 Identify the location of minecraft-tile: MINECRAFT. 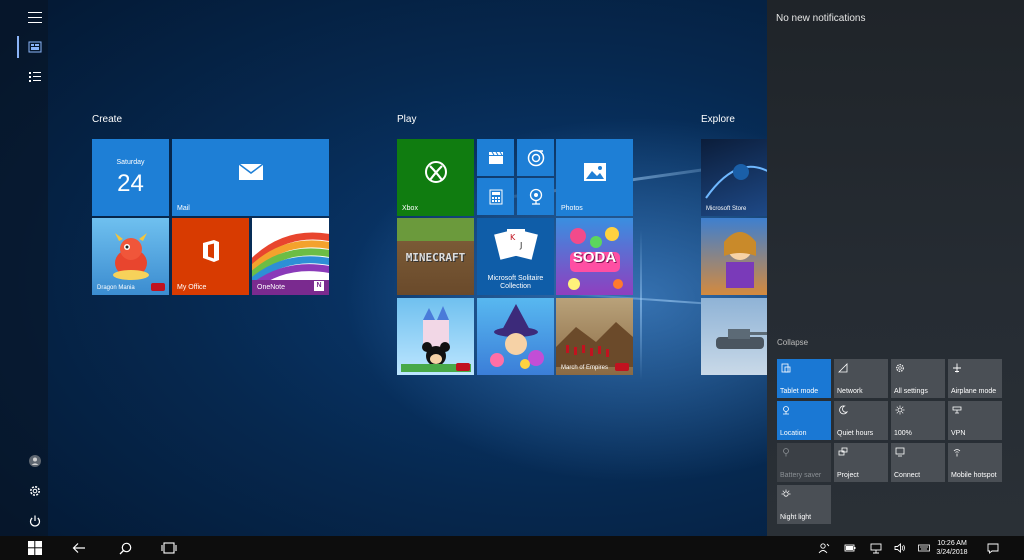
(435, 256).